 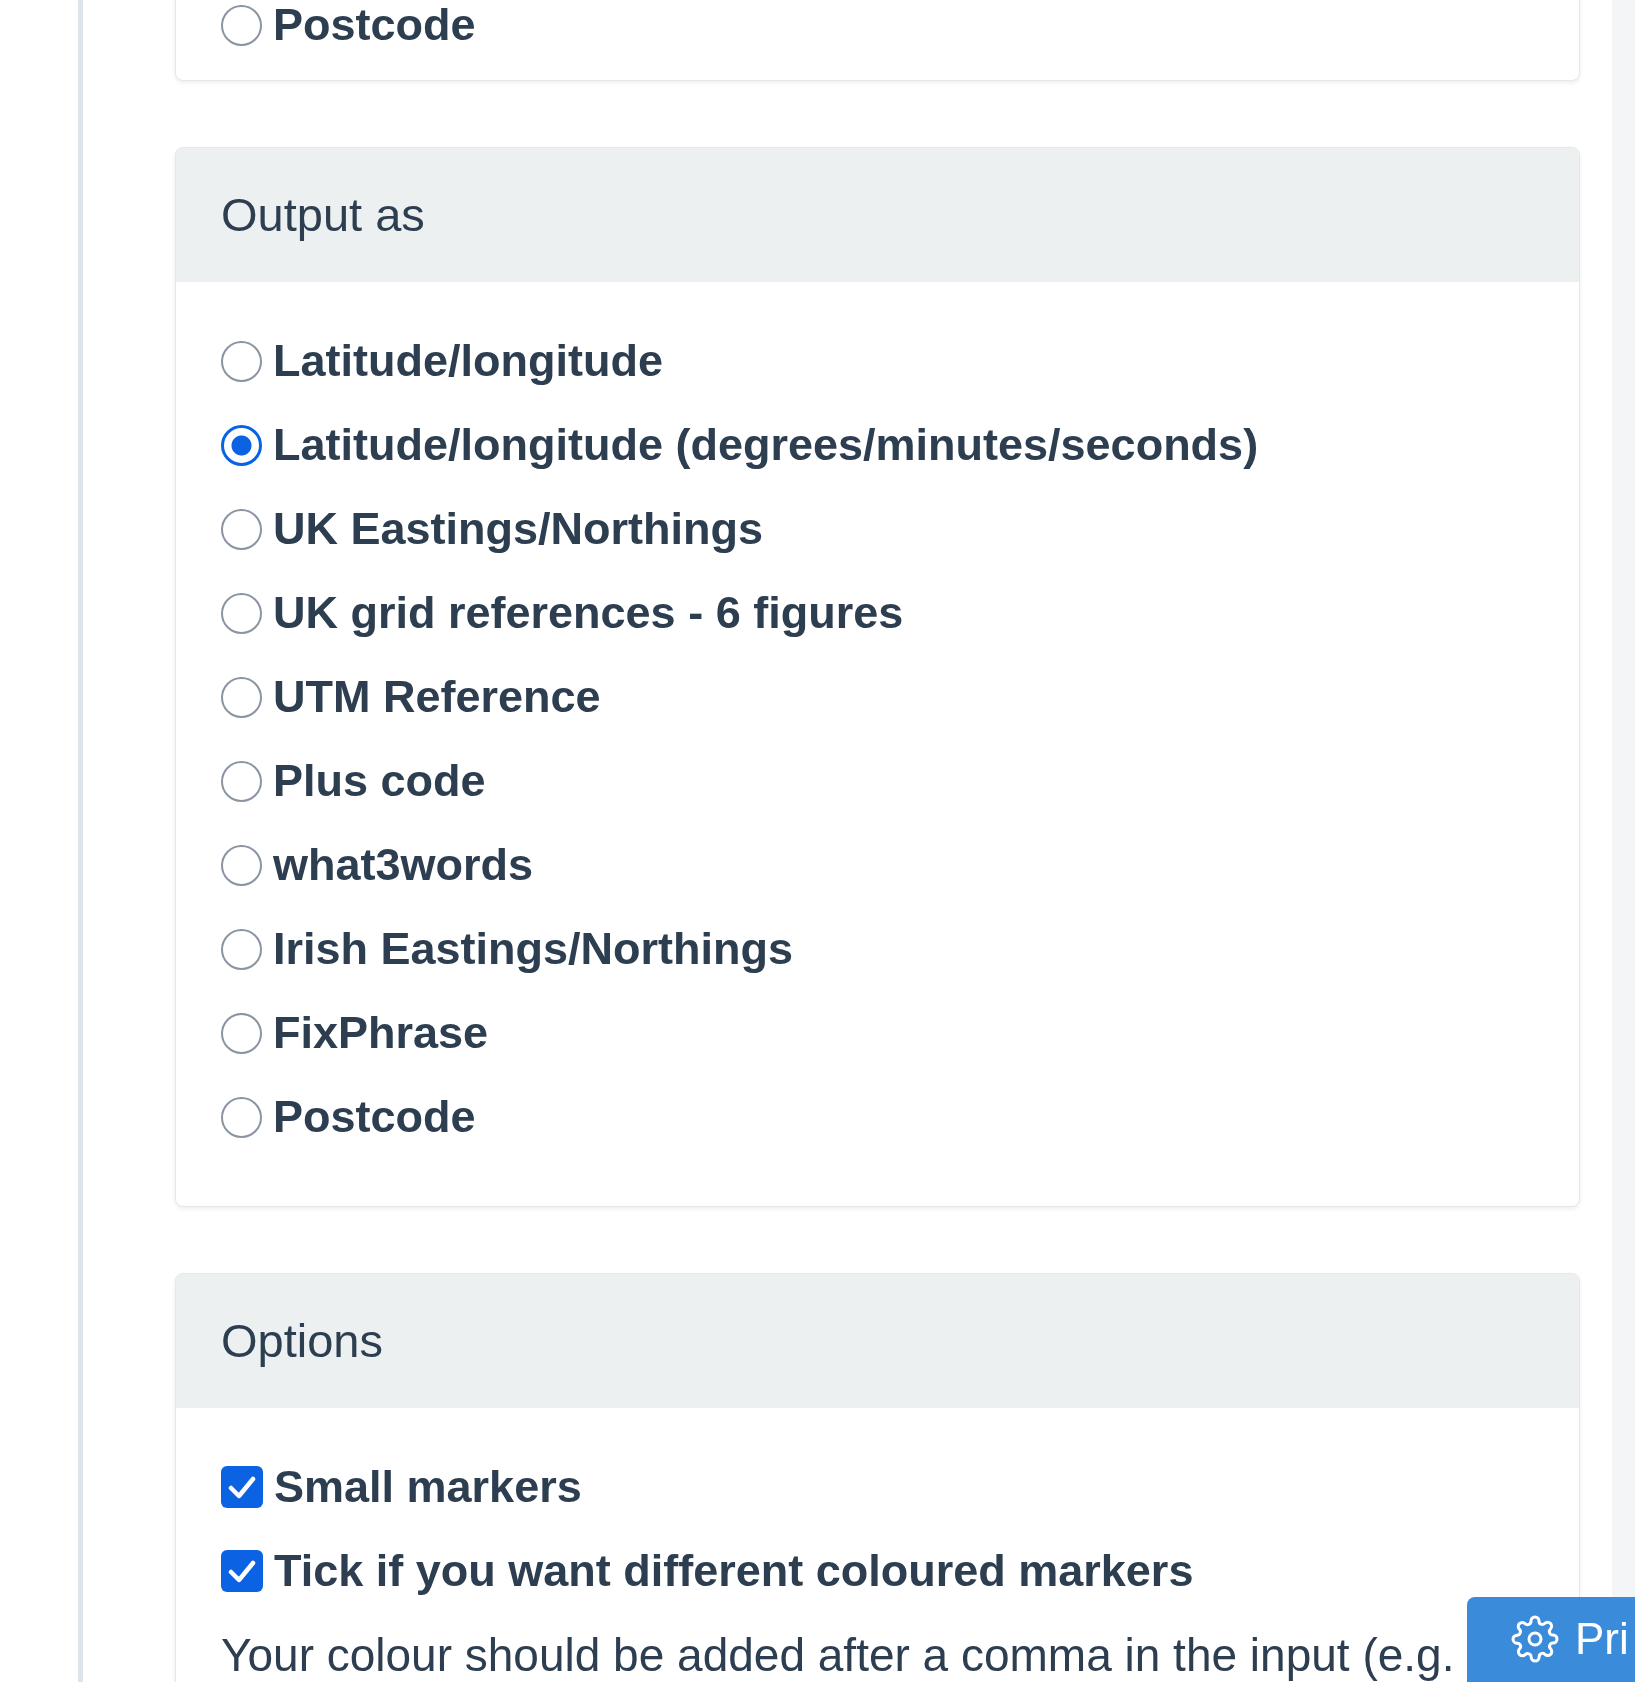 What do you see at coordinates (533, 949) in the screenshot?
I see `radio-label: Irish Eastings/Northings` at bounding box center [533, 949].